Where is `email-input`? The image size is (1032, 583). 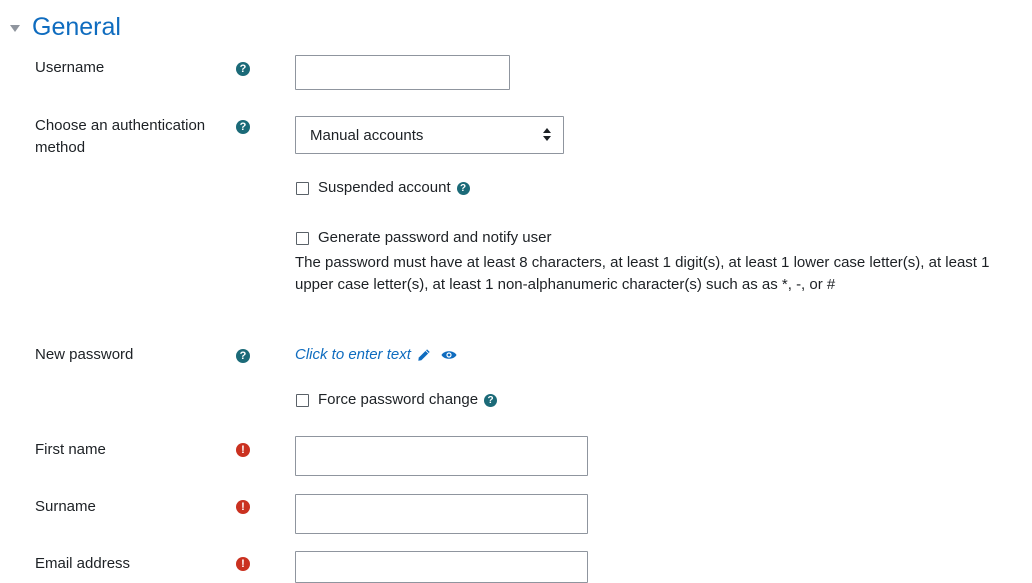
email-input is located at coordinates (441, 567).